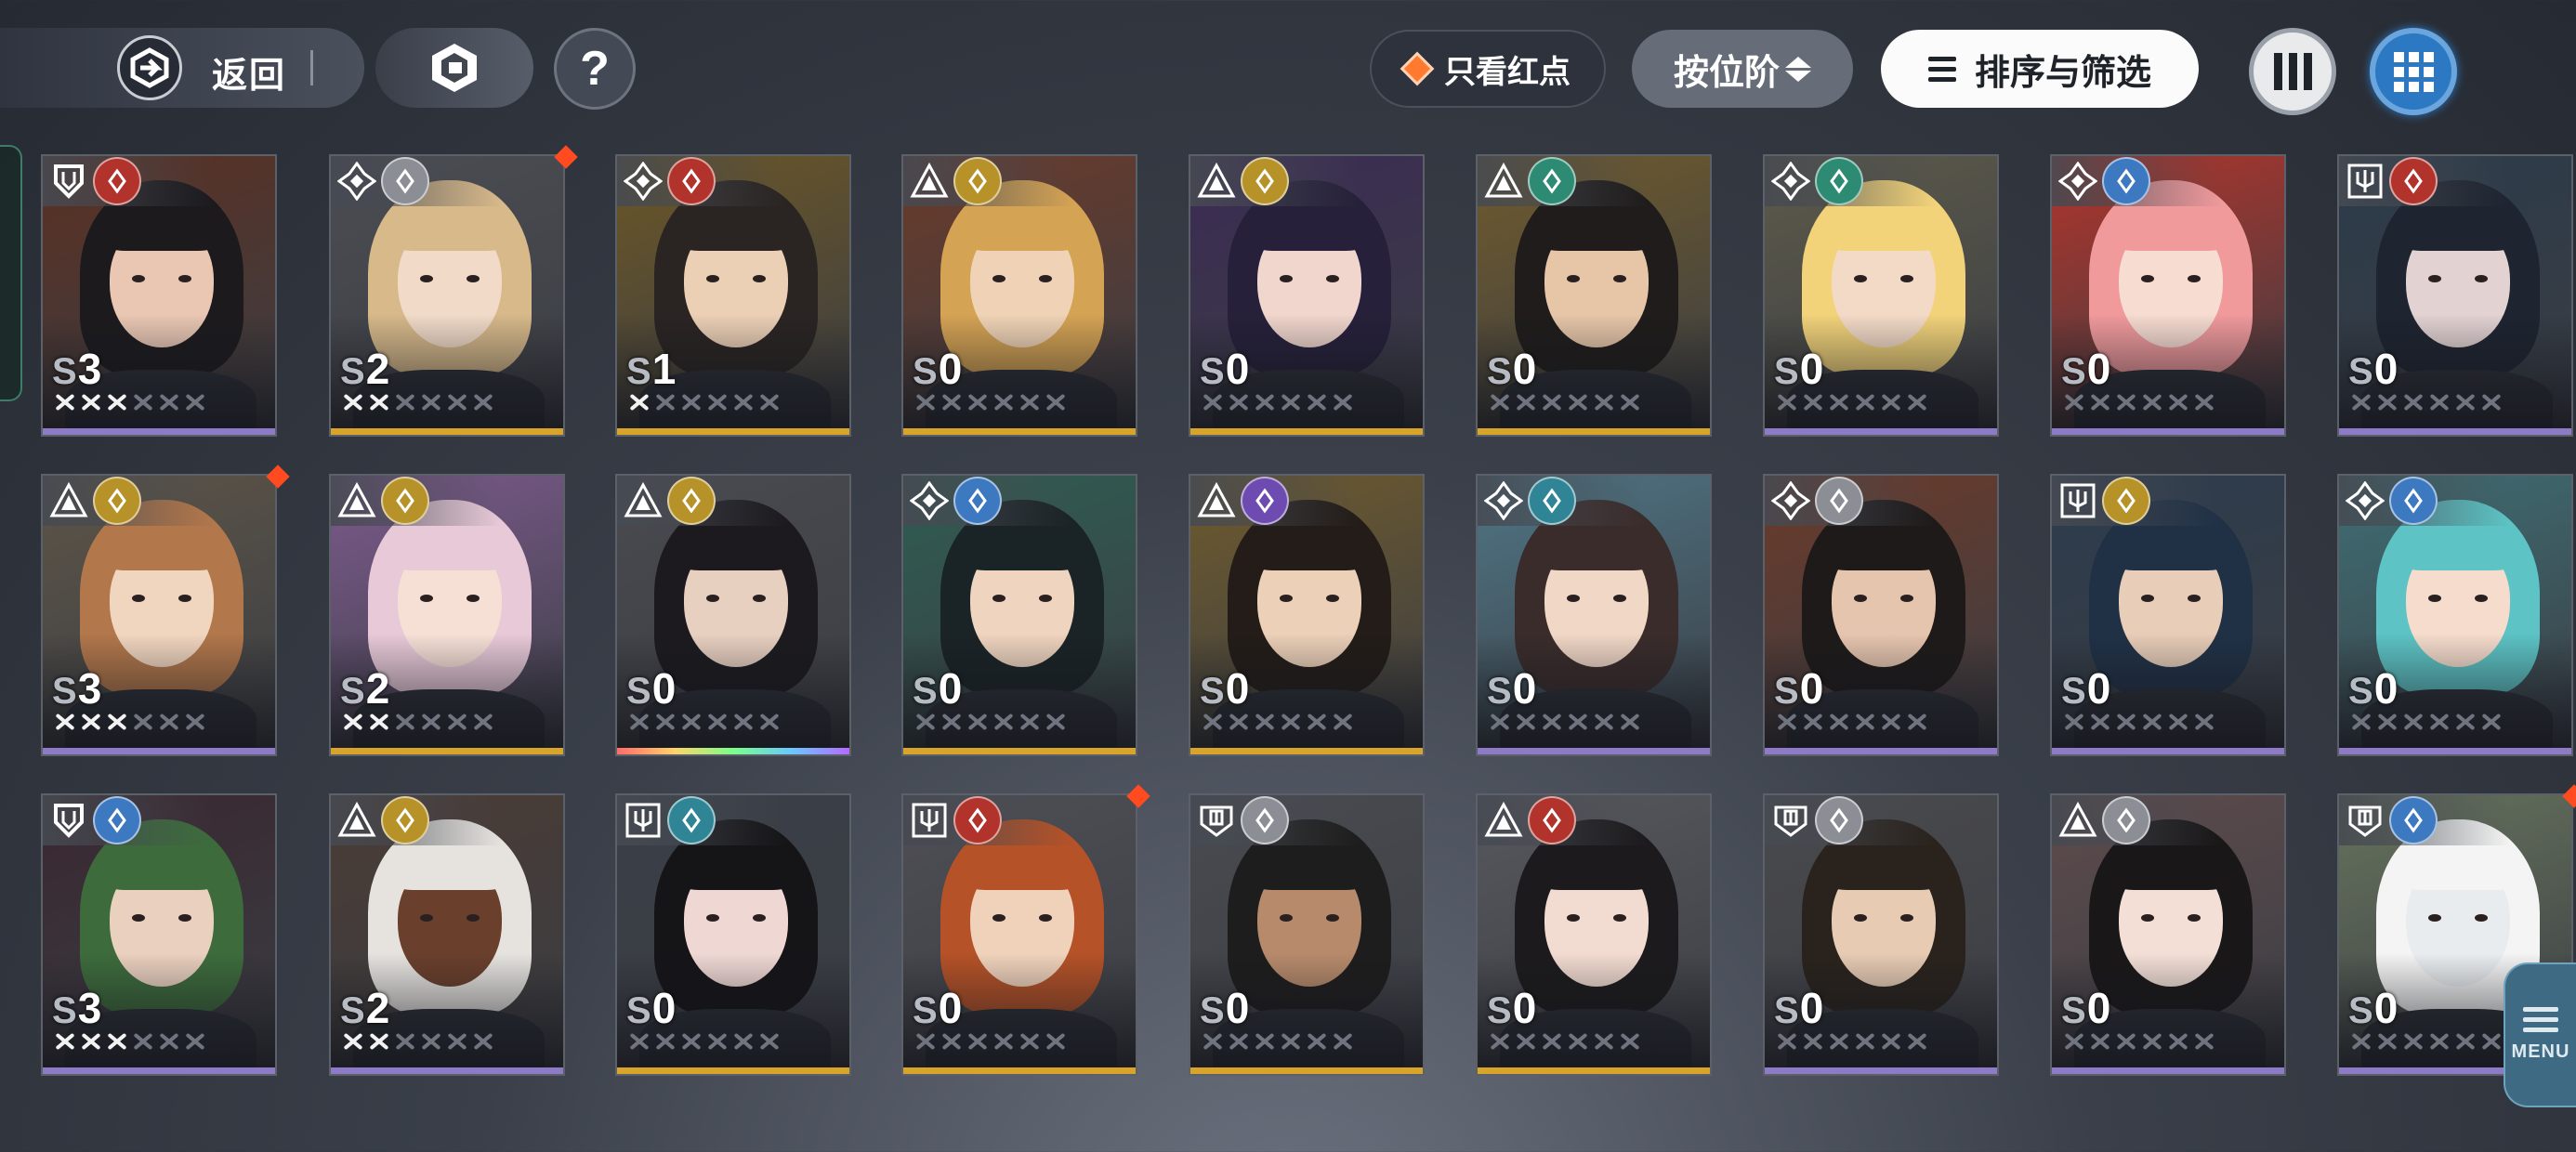 Image resolution: width=2576 pixels, height=1152 pixels. What do you see at coordinates (2540, 1034) in the screenshot?
I see `menu-button: MENU` at bounding box center [2540, 1034].